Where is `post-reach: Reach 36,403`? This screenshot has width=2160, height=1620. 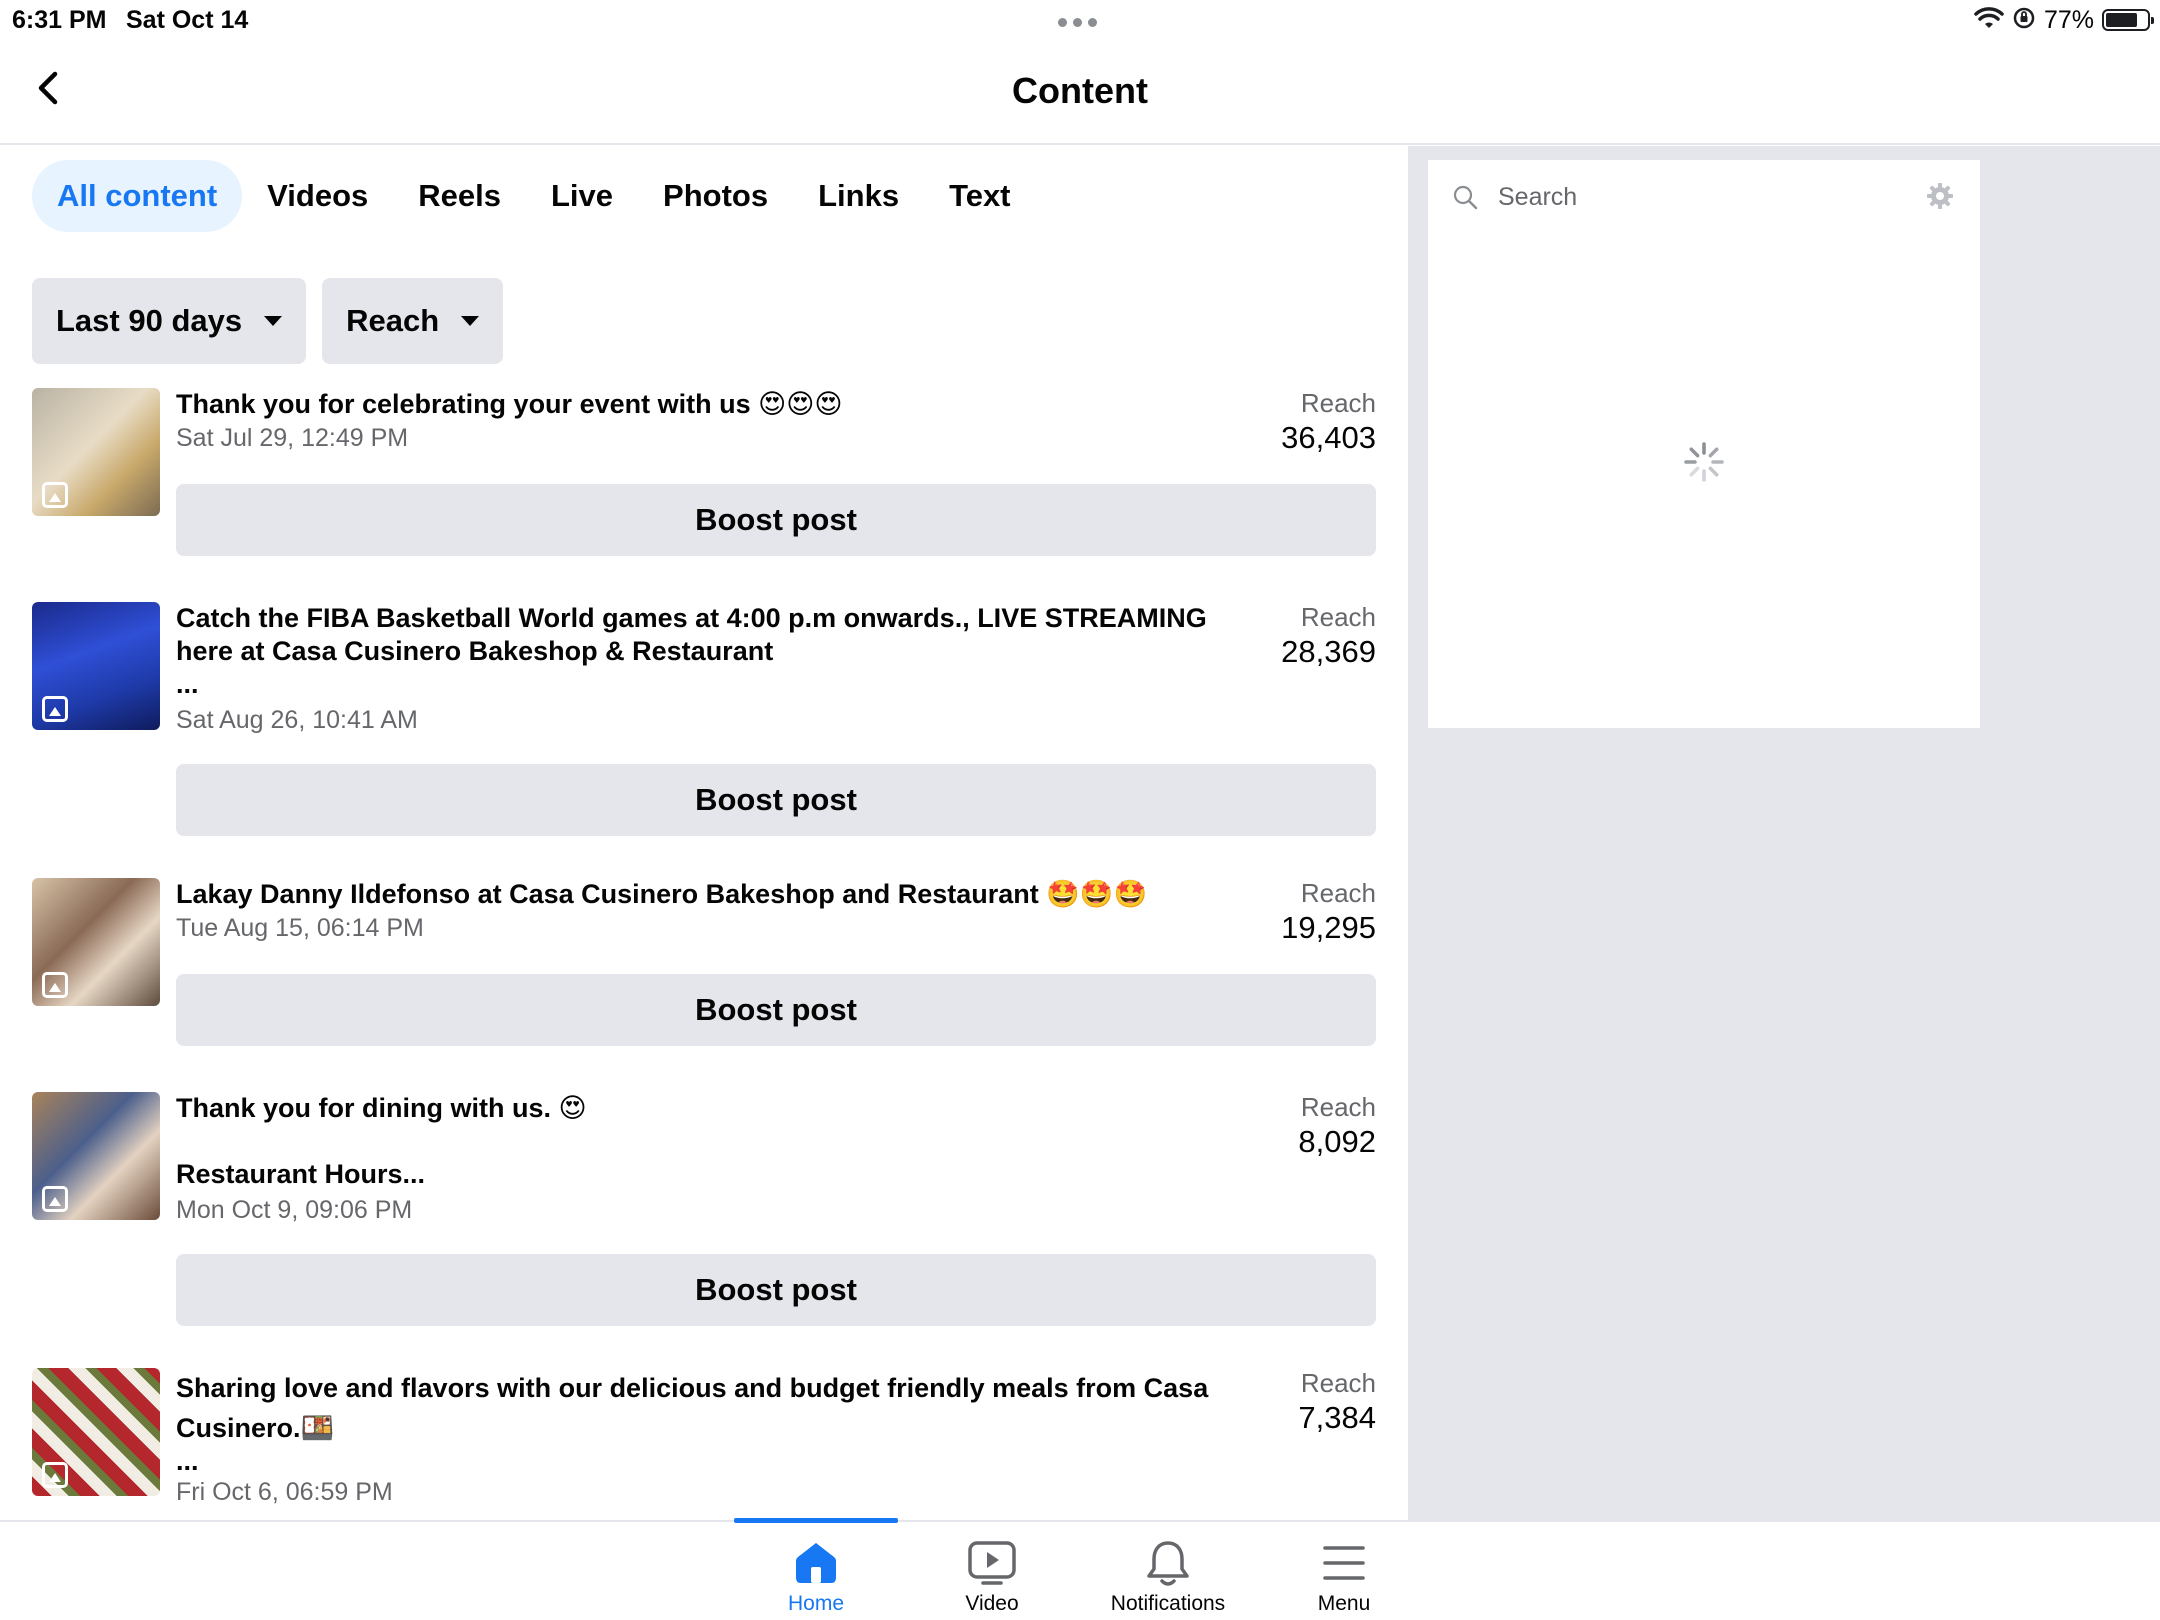
post-reach: Reach 36,403 is located at coordinates (1328, 423).